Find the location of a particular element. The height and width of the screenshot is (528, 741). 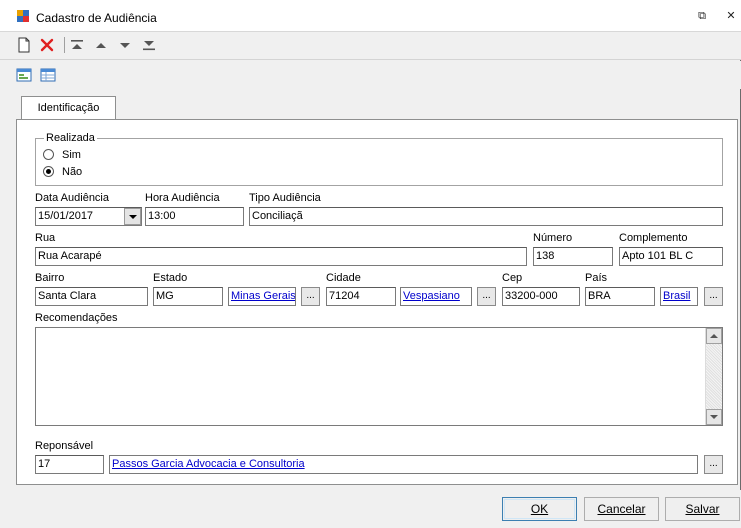

recomendacoes-label: Recomendações is located at coordinates (76, 318).